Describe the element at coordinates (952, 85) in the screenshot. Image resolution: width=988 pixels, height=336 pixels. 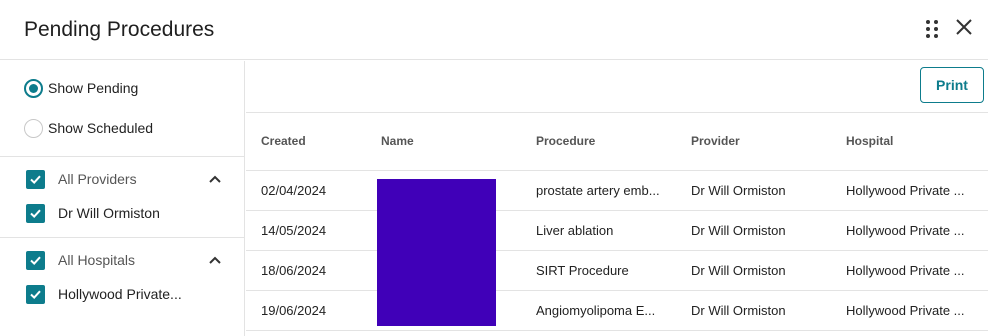
I see `print-button: Print` at that location.